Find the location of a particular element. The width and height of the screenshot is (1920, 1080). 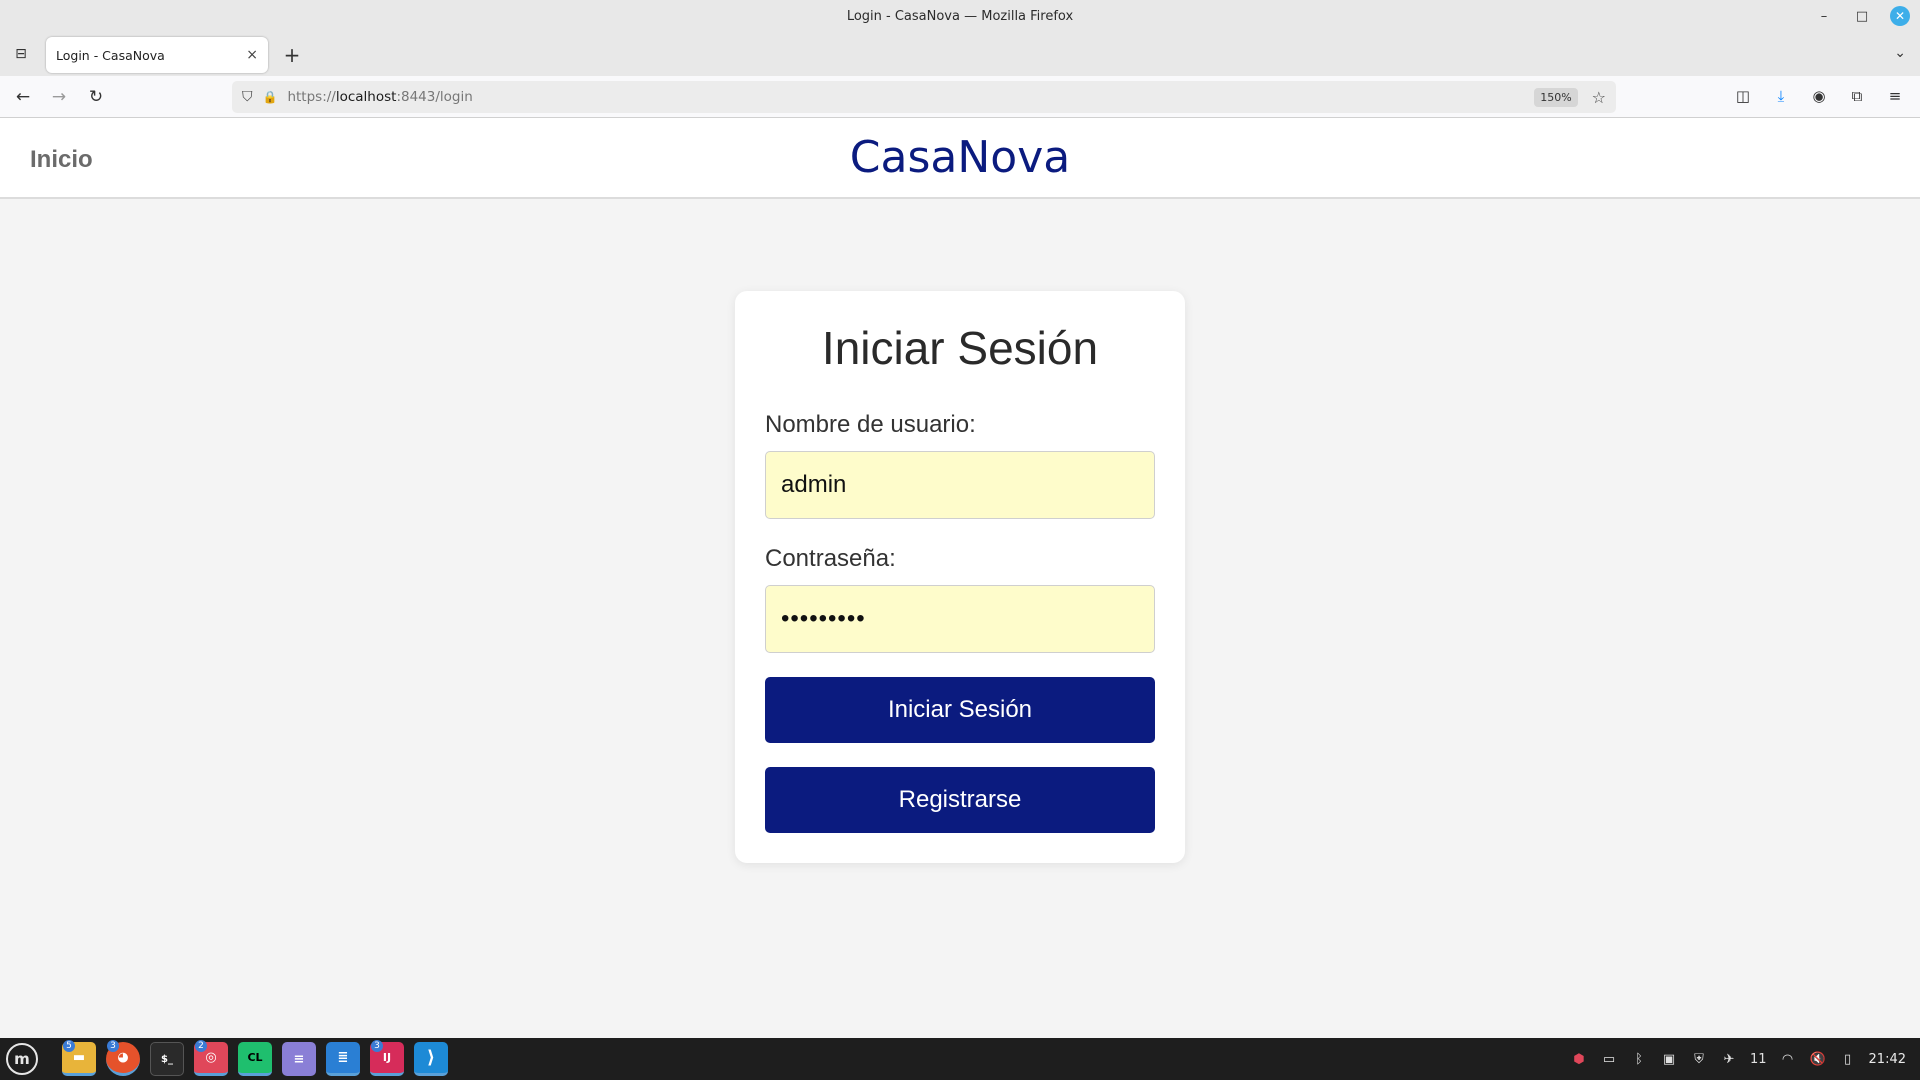

login-title: Iniciar Sesión is located at coordinates (960, 348).